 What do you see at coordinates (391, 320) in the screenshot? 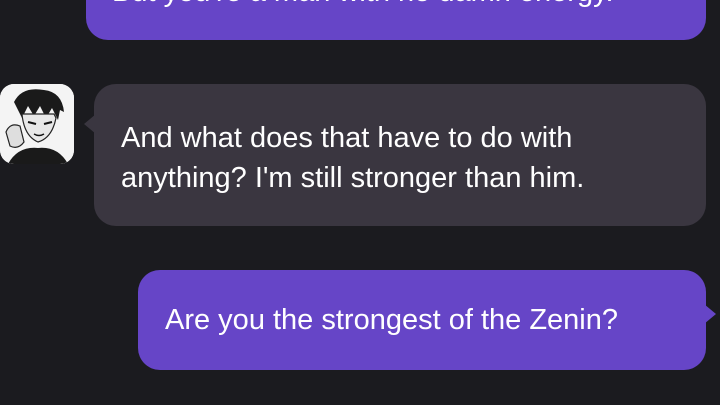
I see `message-text: Are you the strongest of the Zenin?` at bounding box center [391, 320].